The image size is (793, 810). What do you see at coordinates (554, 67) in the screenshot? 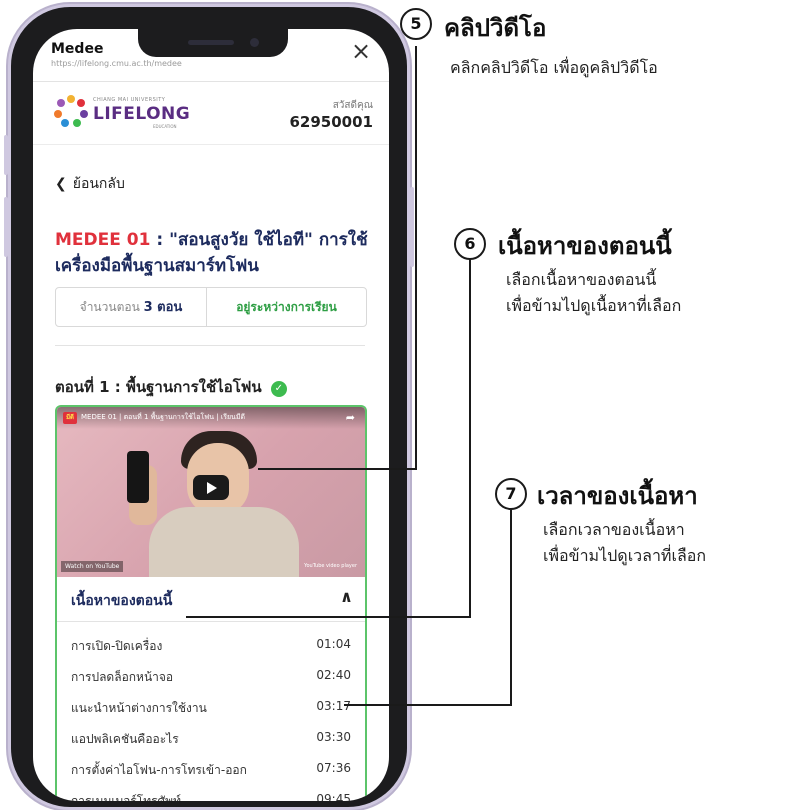
I see `callout-desc-5: คลิกคลิปวิดีโอ เพื่อดูคลิปวิดีโอ` at bounding box center [554, 67].